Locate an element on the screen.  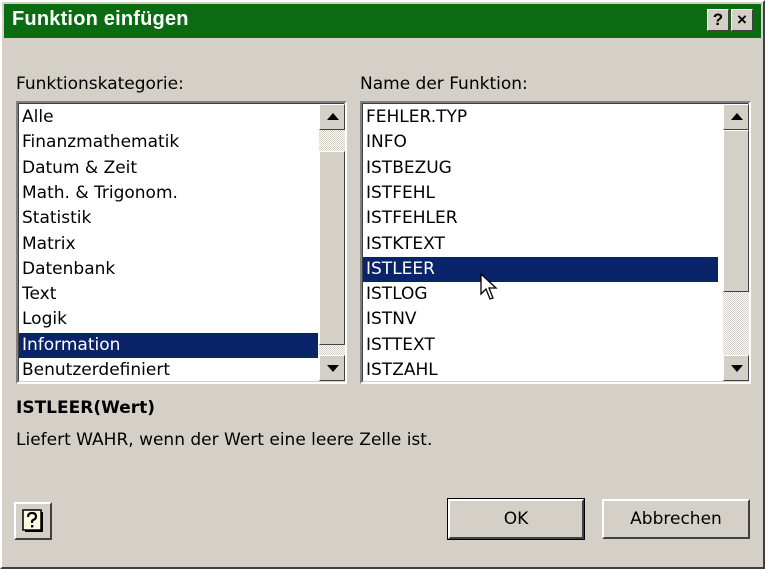
function-list-item: ISTZAHL is located at coordinates (540, 370).